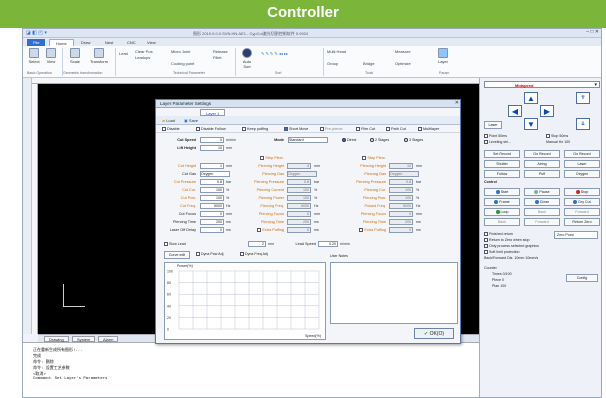 This screenshot has width=606, height=398. I want to click on lead-speed-input: 0.20, so click(328, 244).